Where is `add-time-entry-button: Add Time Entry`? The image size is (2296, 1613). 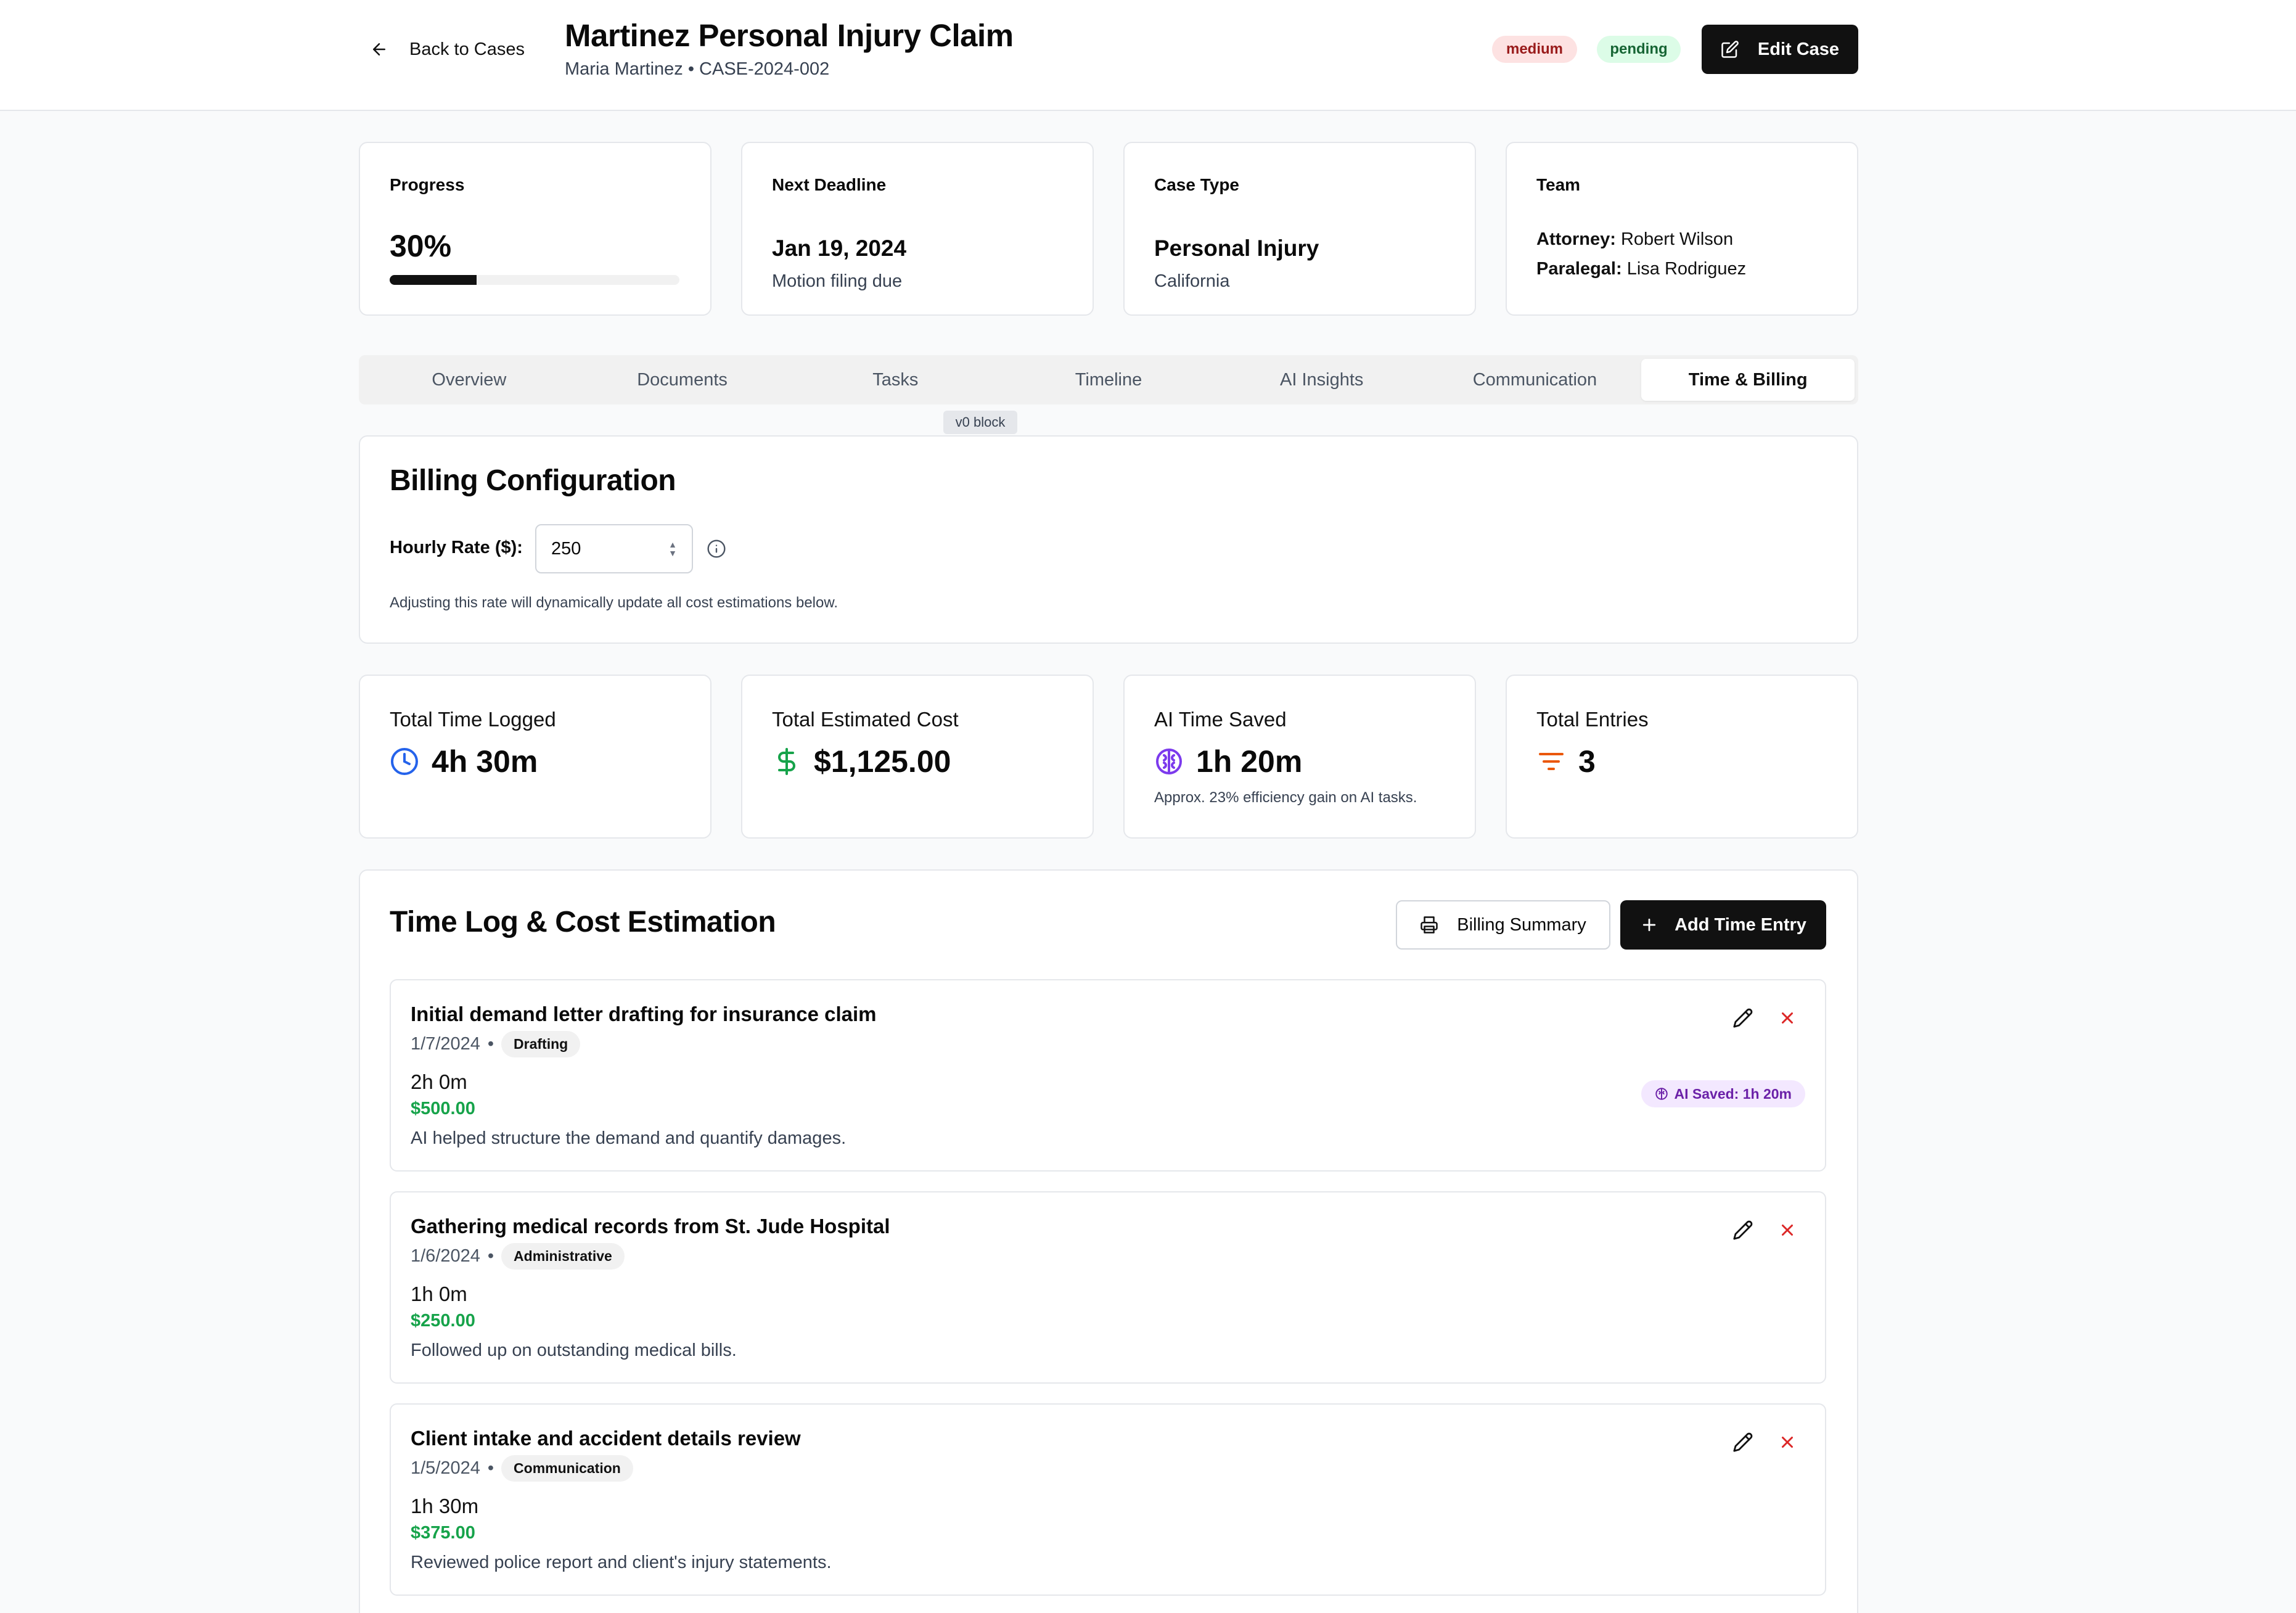
add-time-entry-button: Add Time Entry is located at coordinates (1723, 925).